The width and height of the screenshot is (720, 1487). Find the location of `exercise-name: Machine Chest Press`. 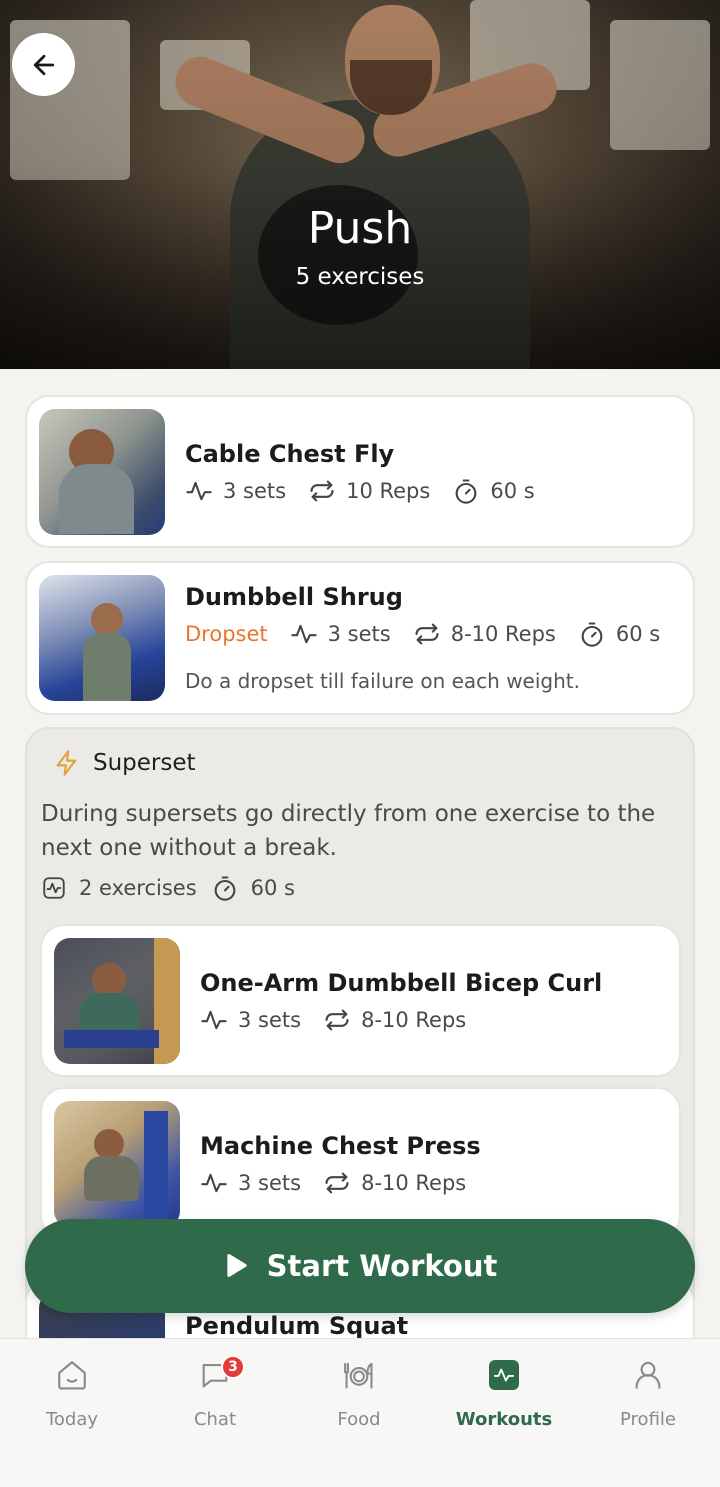

exercise-name: Machine Chest Press is located at coordinates (340, 1146).